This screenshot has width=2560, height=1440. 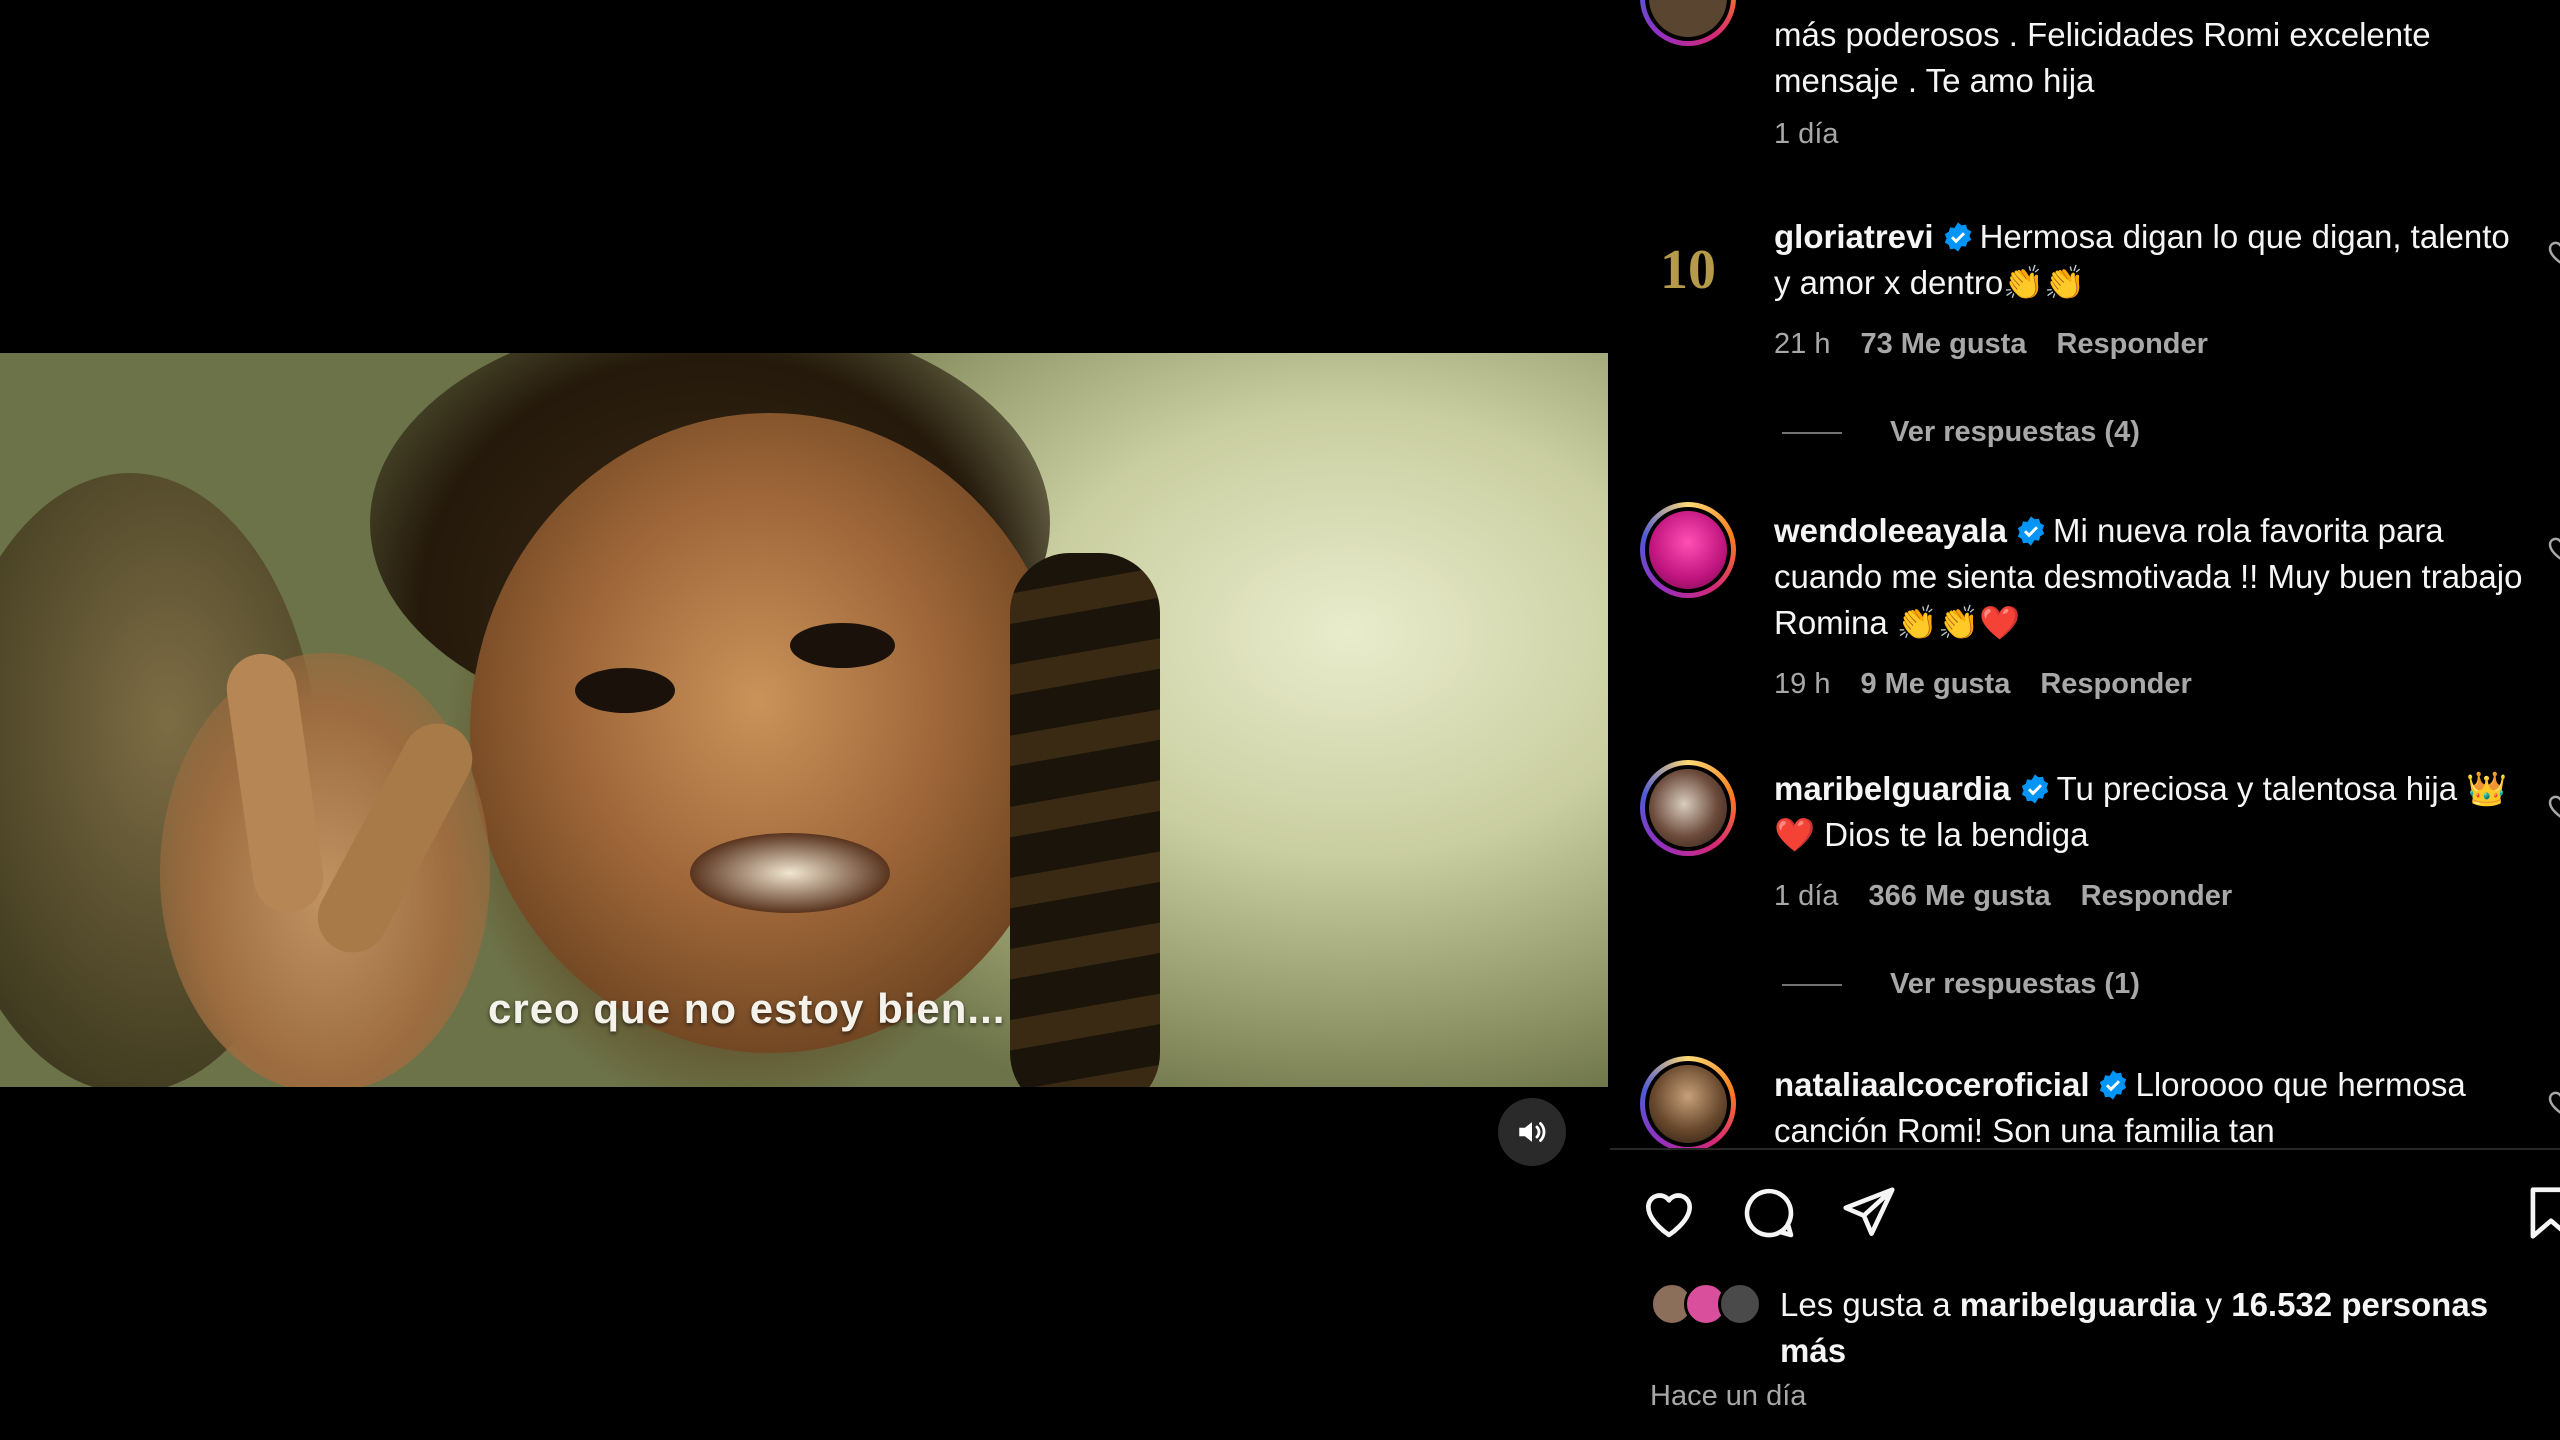 What do you see at coordinates (2085, 1149) in the screenshot?
I see `divider` at bounding box center [2085, 1149].